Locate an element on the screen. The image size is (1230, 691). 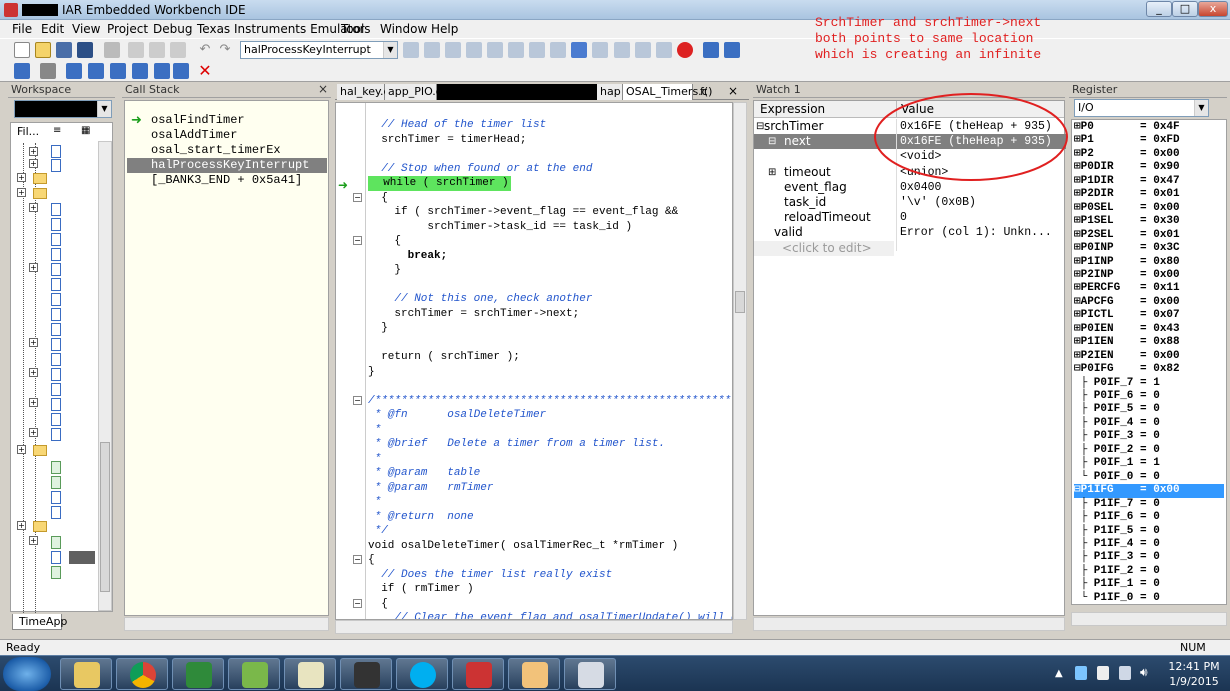
menu-edit: Edit is located at coordinates (52, 29).